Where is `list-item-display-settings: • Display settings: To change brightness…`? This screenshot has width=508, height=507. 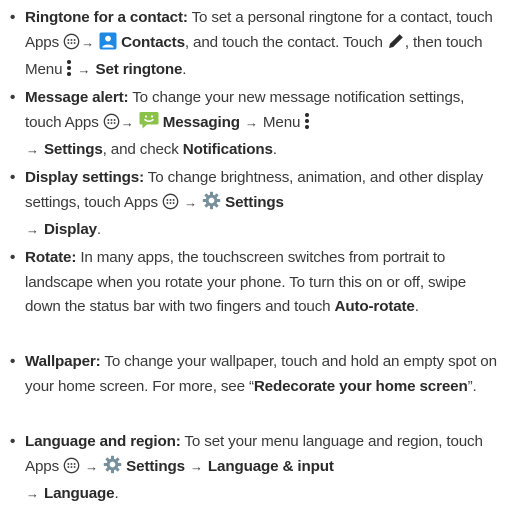 list-item-display-settings: • Display settings: To change brightness… is located at coordinates (256, 204).